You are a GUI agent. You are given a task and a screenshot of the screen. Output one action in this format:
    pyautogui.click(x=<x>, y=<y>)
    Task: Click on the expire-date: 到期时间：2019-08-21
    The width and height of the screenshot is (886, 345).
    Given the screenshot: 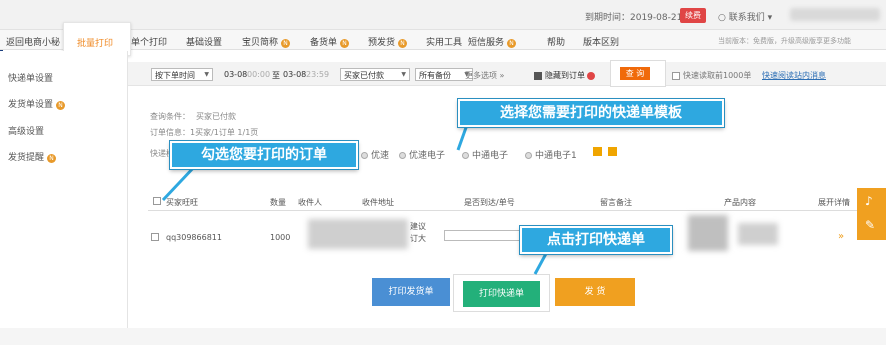 What is the action you would take?
    pyautogui.click(x=634, y=18)
    